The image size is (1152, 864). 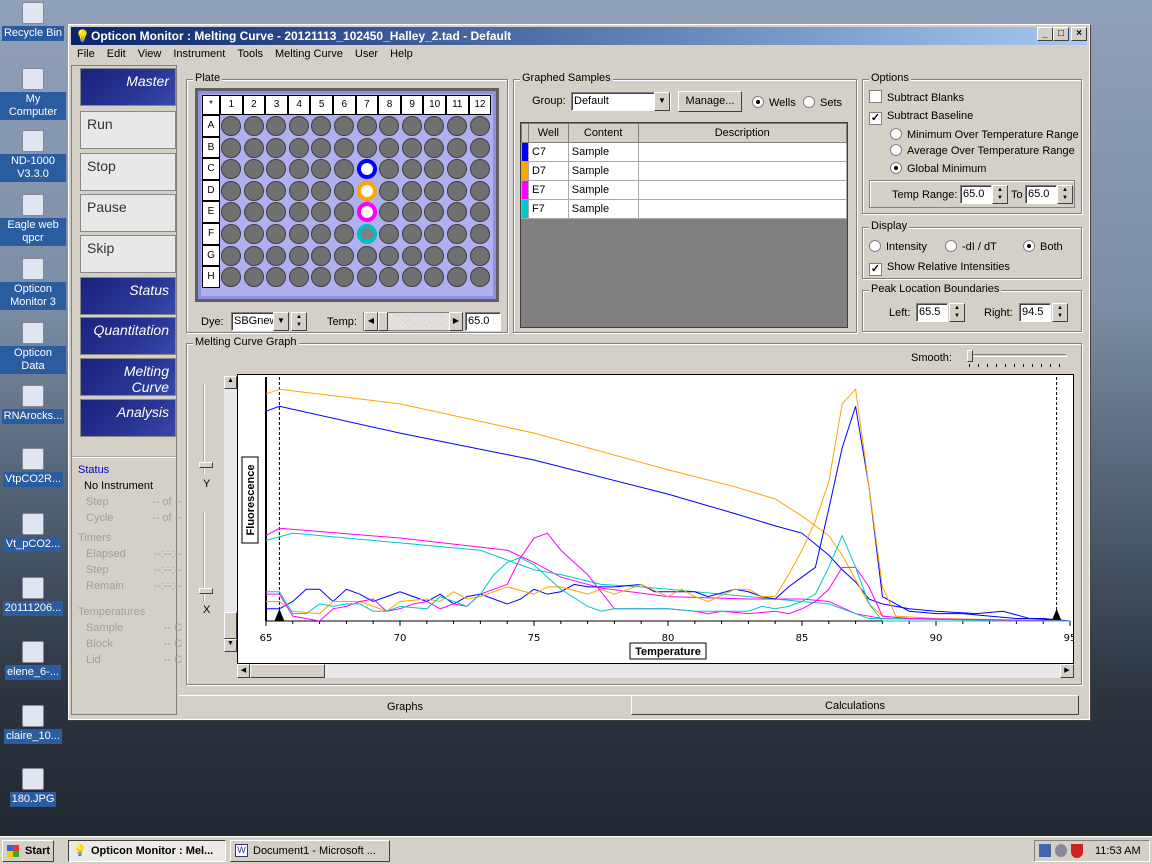 I want to click on well-G8, so click(x=389, y=255).